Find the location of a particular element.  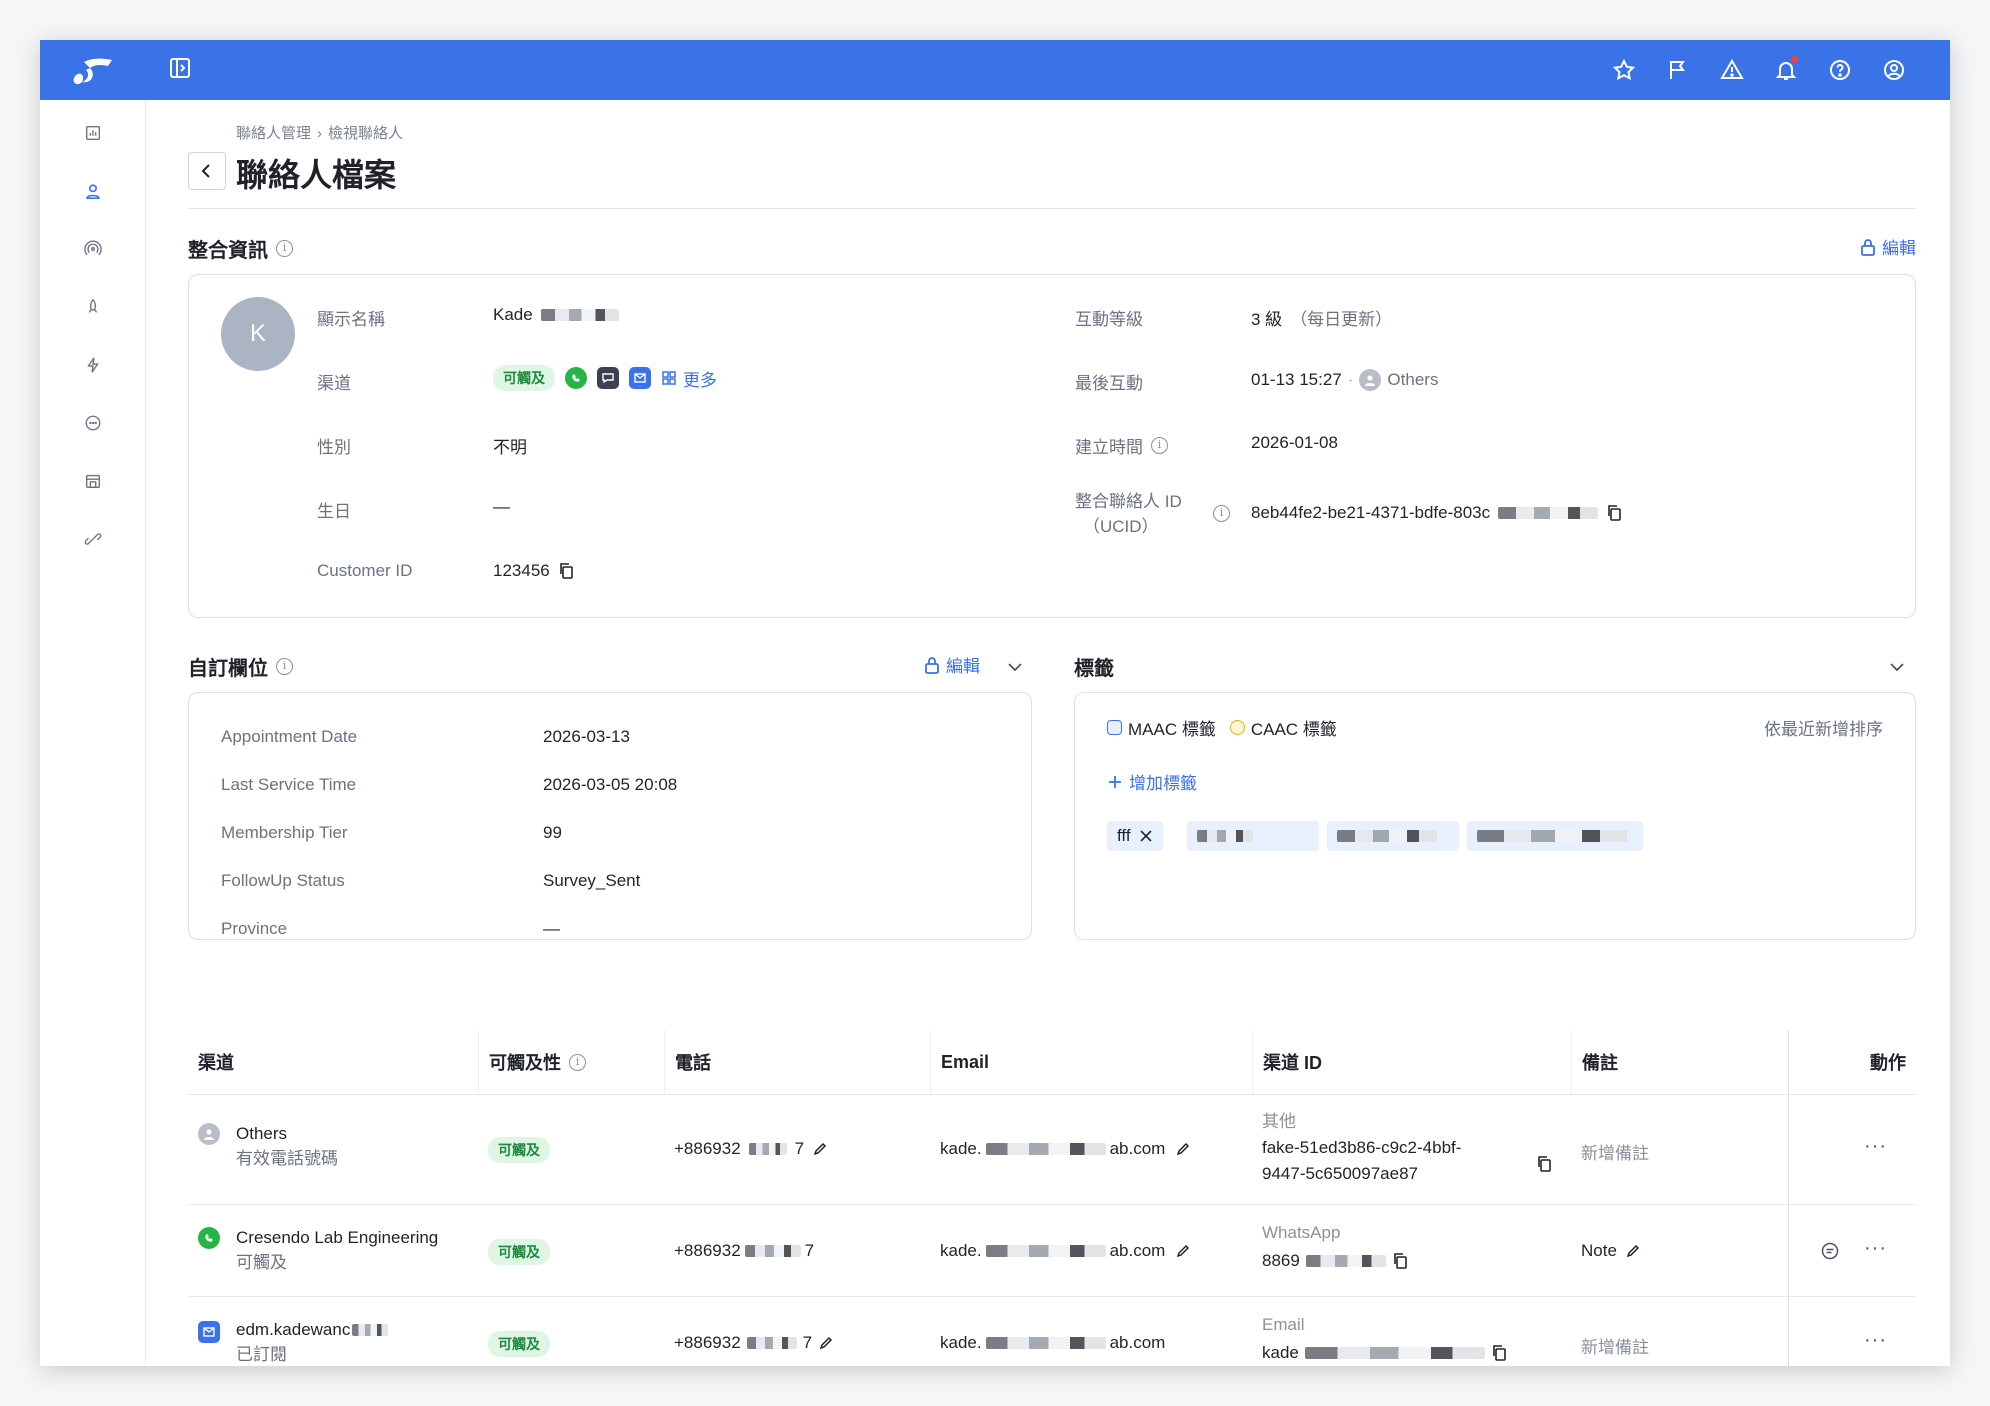

col-header-note: 備註 is located at coordinates (1594, 1062).